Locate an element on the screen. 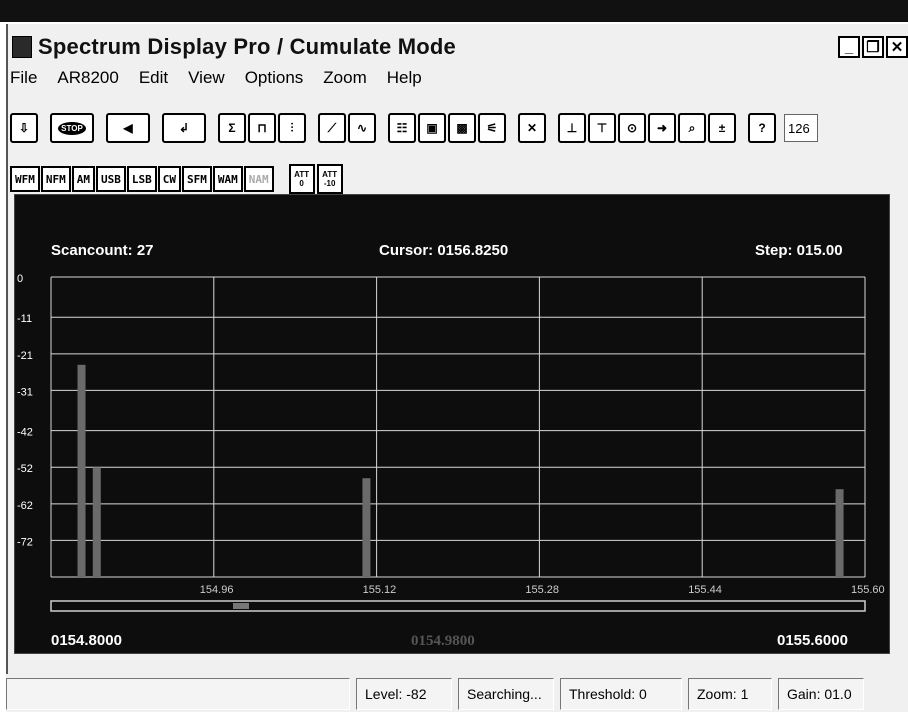 This screenshot has width=908, height=712. download-icon: ⇩ is located at coordinates (24, 128).